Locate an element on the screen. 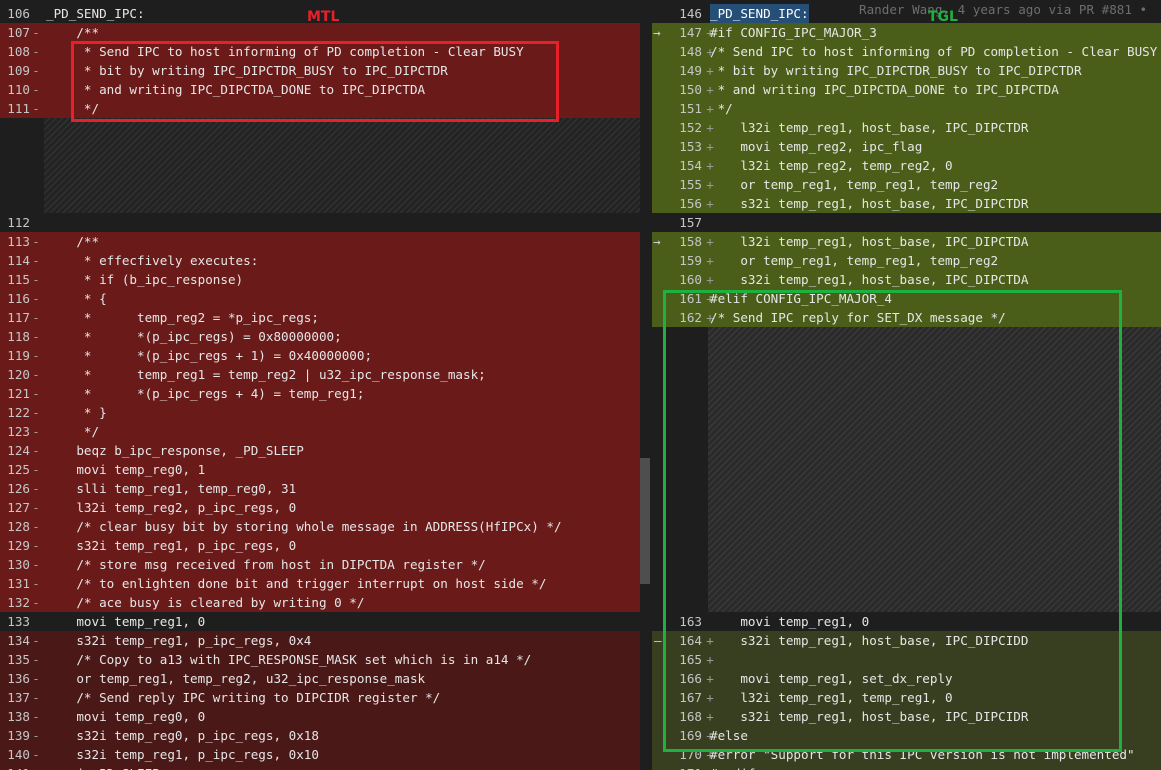 The height and width of the screenshot is (770, 1161). diff-line: 154 + l32i temp_reg2, temp_reg2, 0 is located at coordinates (906, 165).